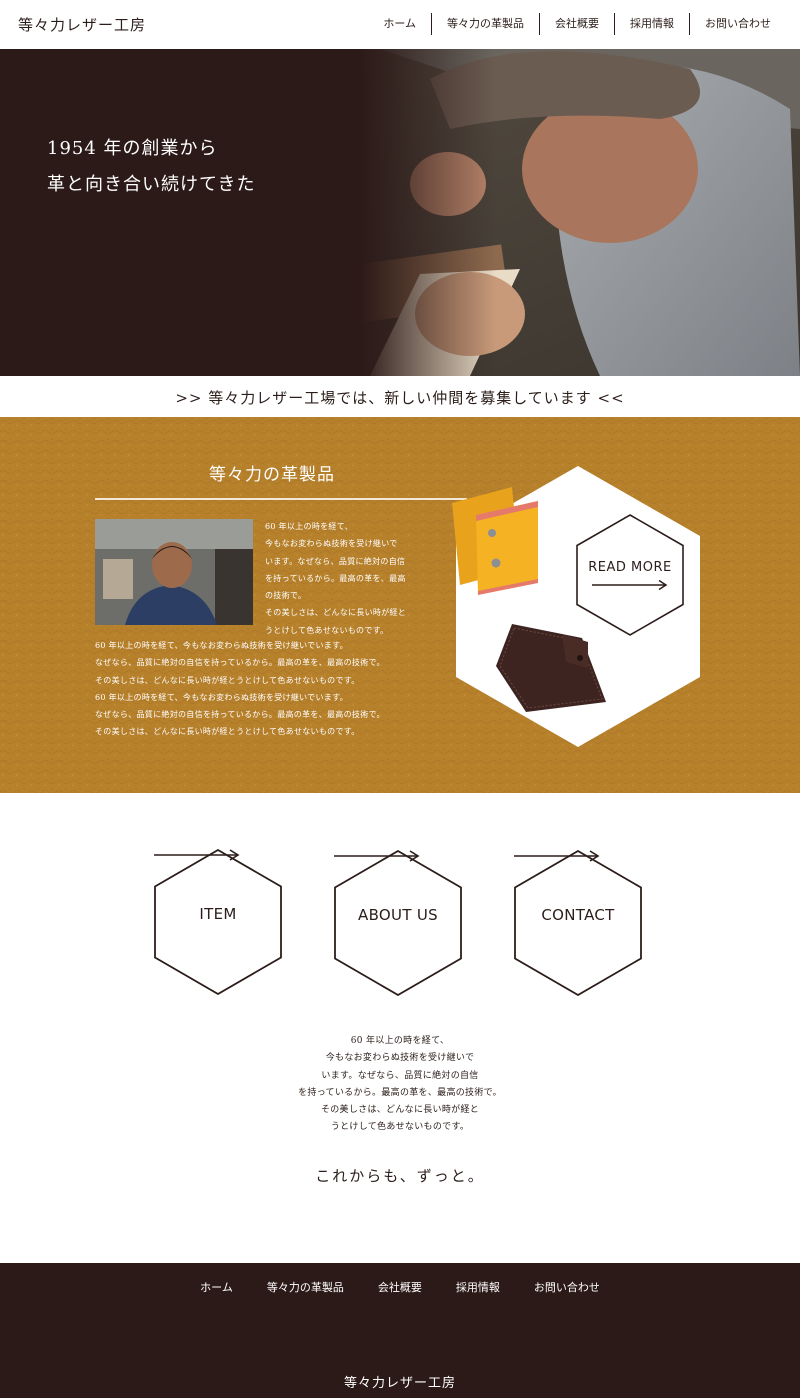  Describe the element at coordinates (305, 1287) in the screenshot. I see `footer-nav-products: 等々力の革製品` at that location.